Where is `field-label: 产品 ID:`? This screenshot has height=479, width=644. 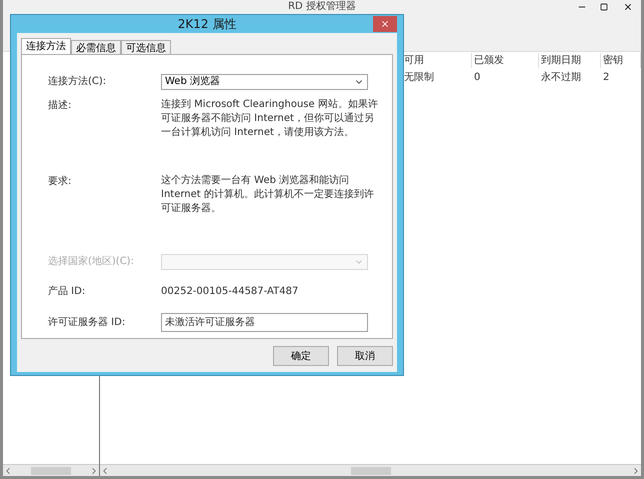
field-label: 产品 ID: is located at coordinates (67, 292).